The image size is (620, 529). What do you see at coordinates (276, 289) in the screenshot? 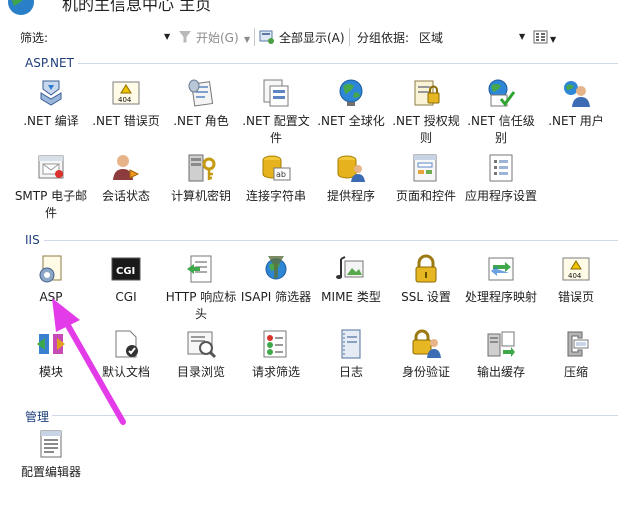
I see `feature-isapi-filters: ISAPI 筛选器` at bounding box center [276, 289].